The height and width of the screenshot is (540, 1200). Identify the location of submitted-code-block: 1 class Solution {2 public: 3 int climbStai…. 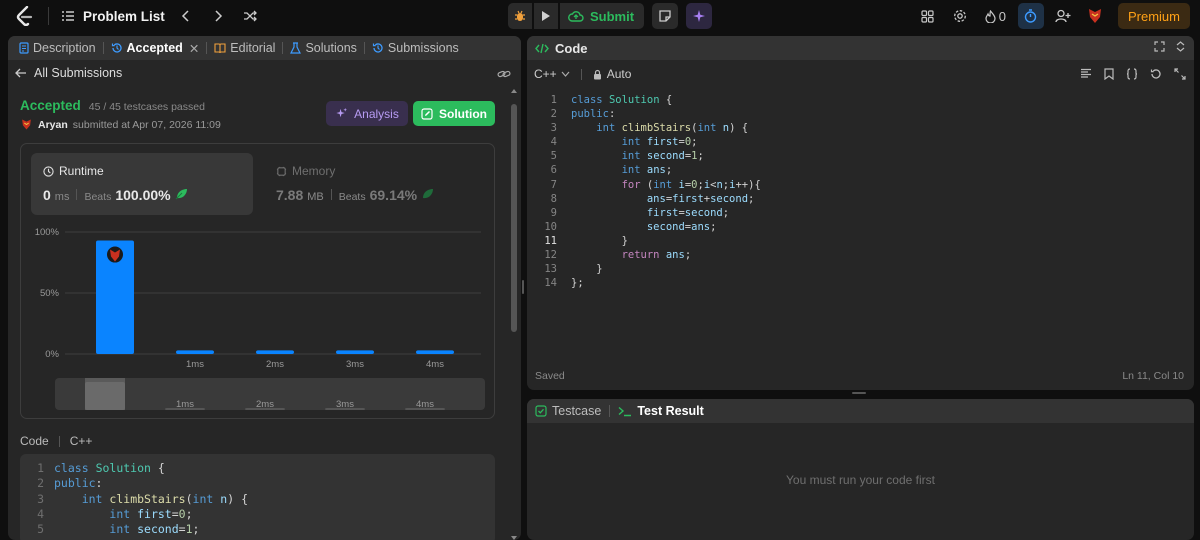
(257, 497).